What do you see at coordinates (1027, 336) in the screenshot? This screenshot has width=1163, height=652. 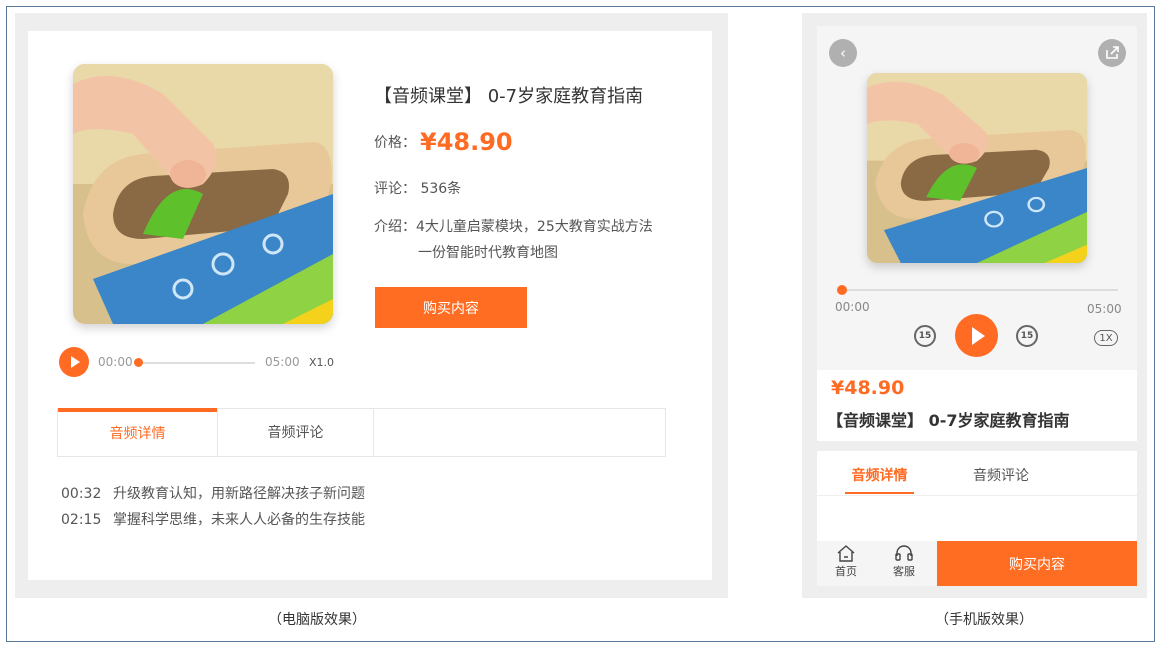 I see `forward-15-icon: 15` at bounding box center [1027, 336].